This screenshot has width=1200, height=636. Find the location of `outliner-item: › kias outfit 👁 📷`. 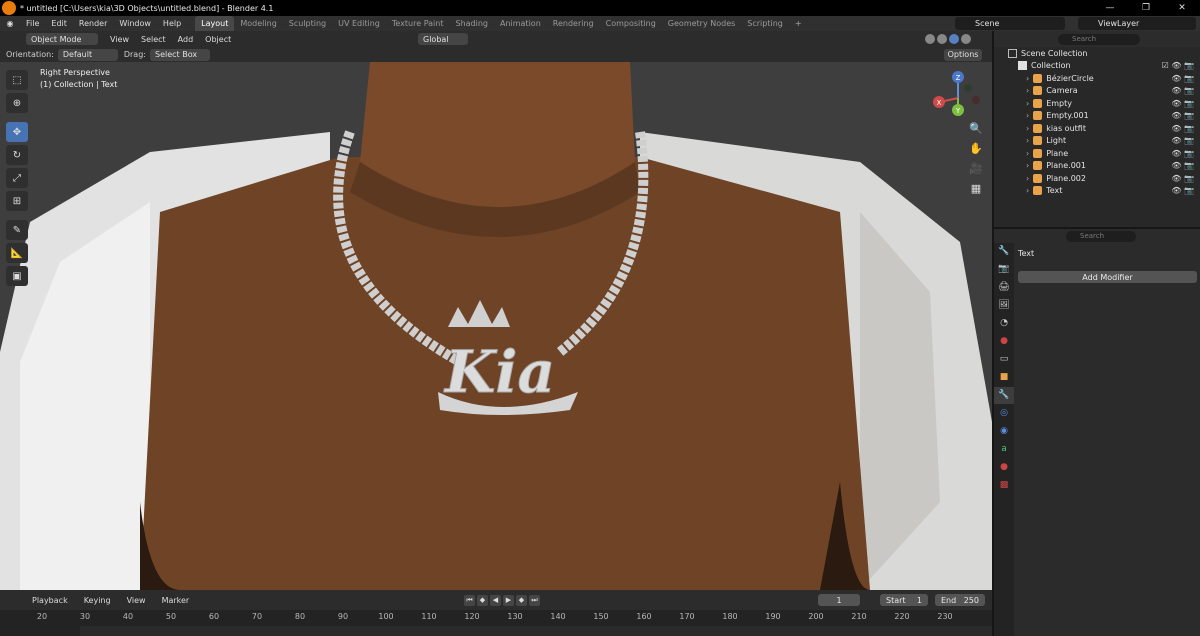

outliner-item: › kias outfit 👁 📷 is located at coordinates (1097, 128).